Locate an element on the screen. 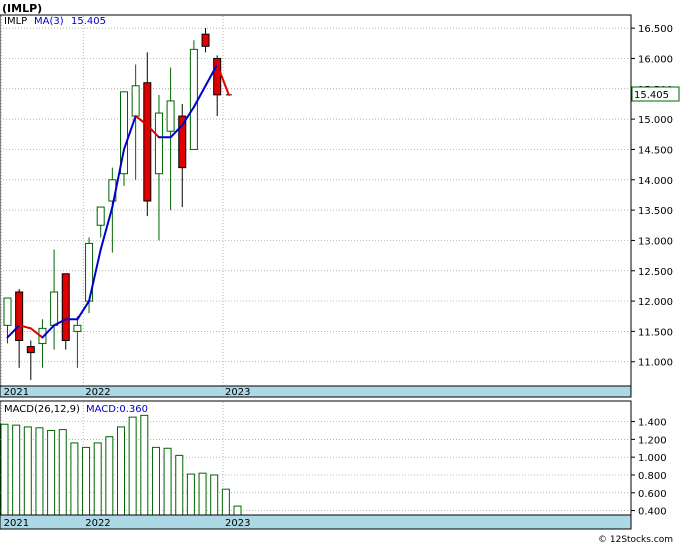 This screenshot has width=680, height=546. macd-tick-label: 0.800 is located at coordinates (652, 476).